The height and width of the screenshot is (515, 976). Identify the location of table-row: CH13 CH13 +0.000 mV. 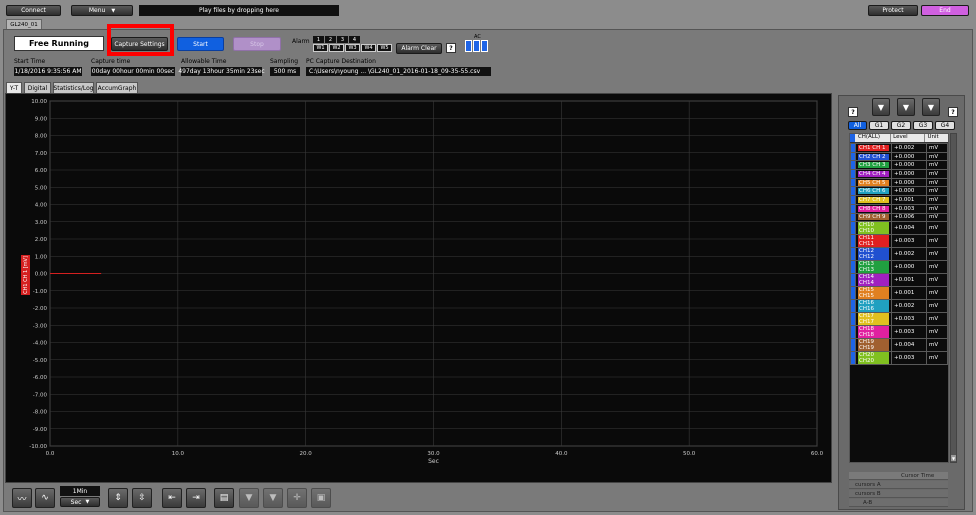
(899, 267).